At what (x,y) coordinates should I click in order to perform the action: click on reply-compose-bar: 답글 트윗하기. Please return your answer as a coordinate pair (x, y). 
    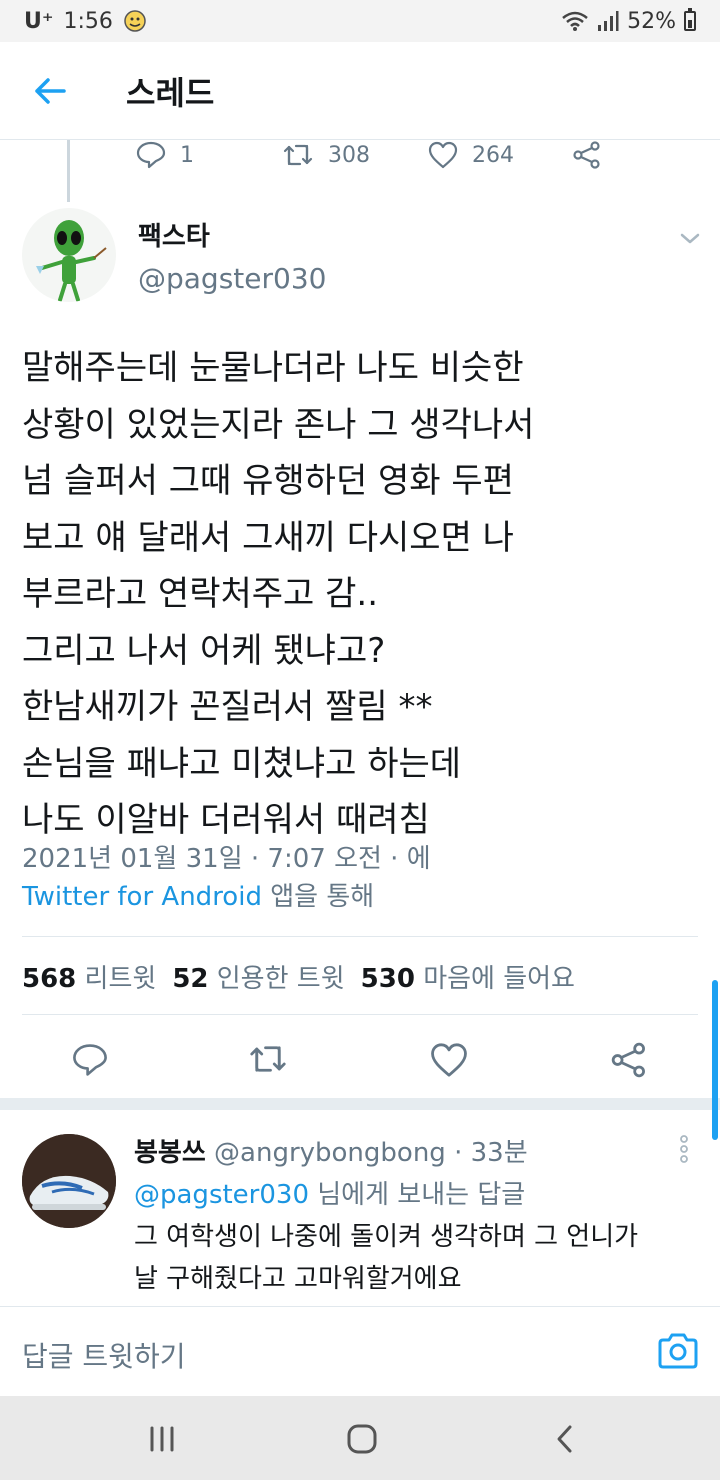
    Looking at the image, I should click on (360, 1351).